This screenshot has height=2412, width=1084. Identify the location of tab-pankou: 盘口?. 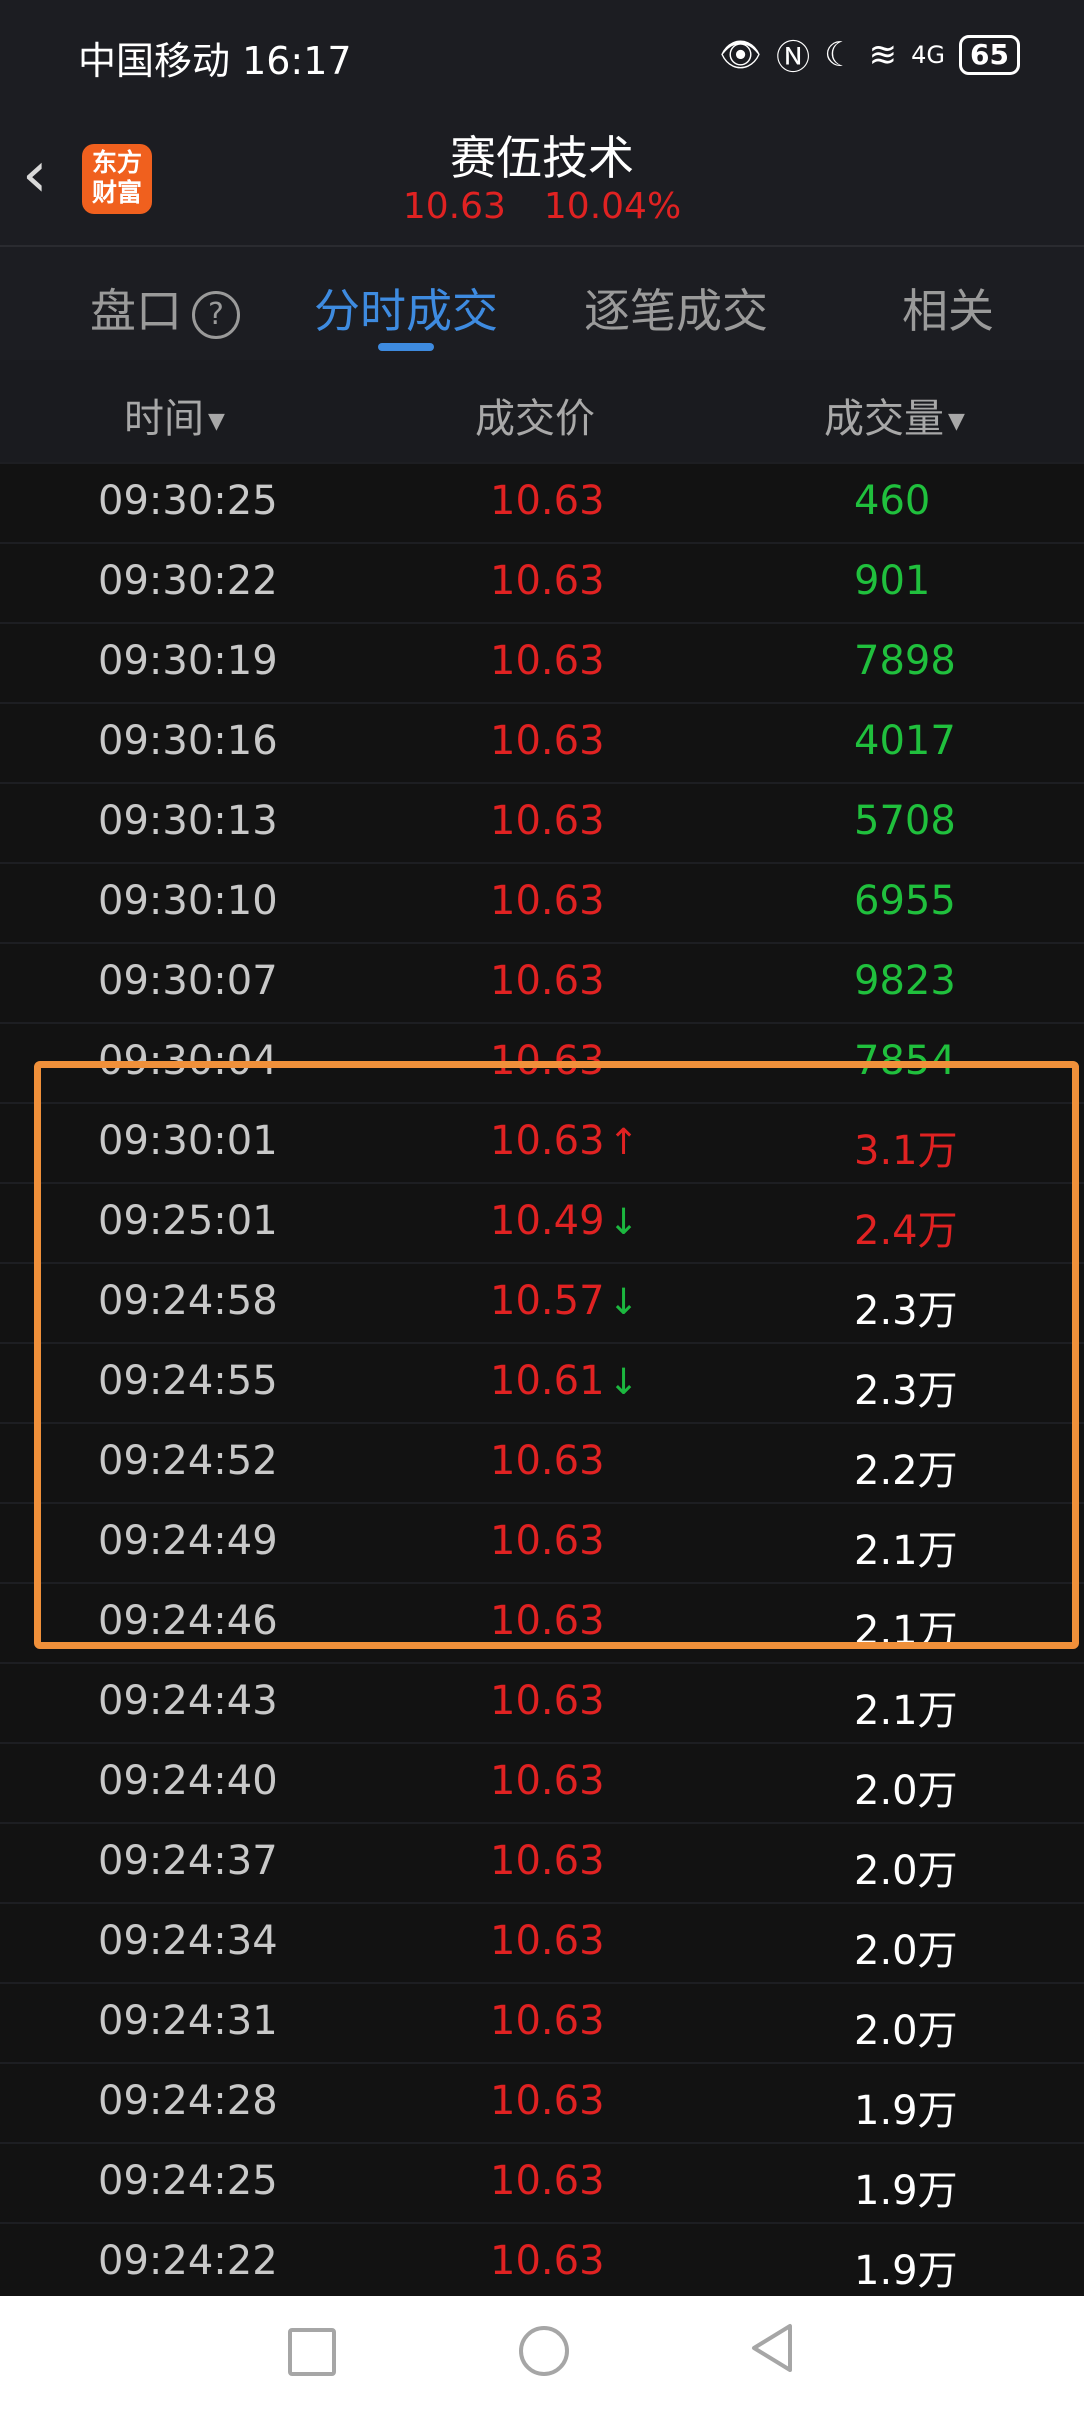
(165, 308).